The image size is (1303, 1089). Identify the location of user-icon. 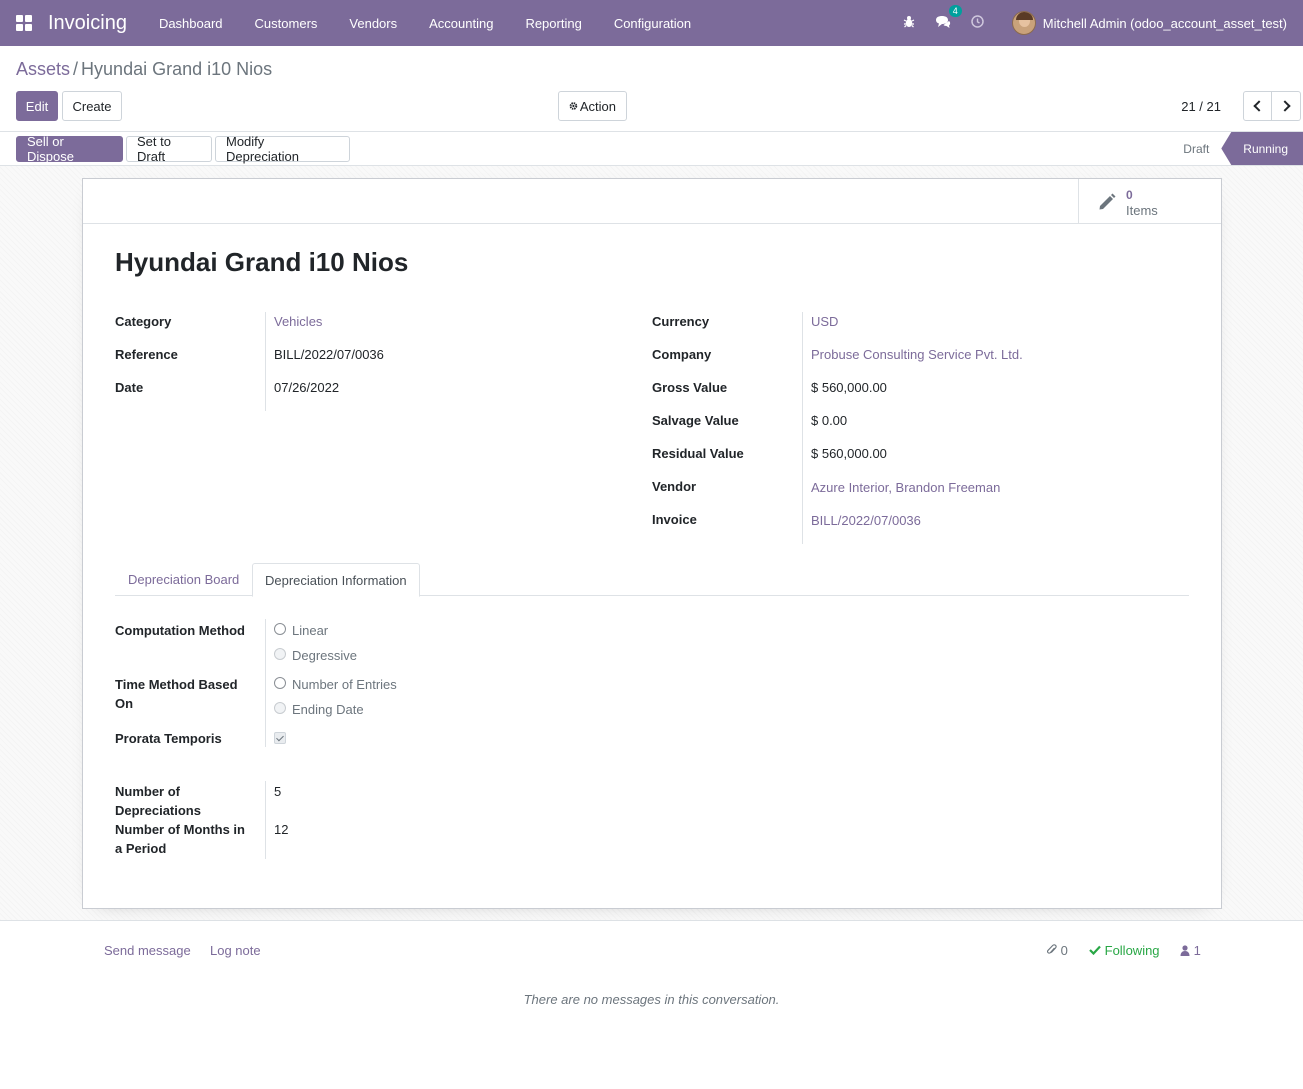
(1185, 950).